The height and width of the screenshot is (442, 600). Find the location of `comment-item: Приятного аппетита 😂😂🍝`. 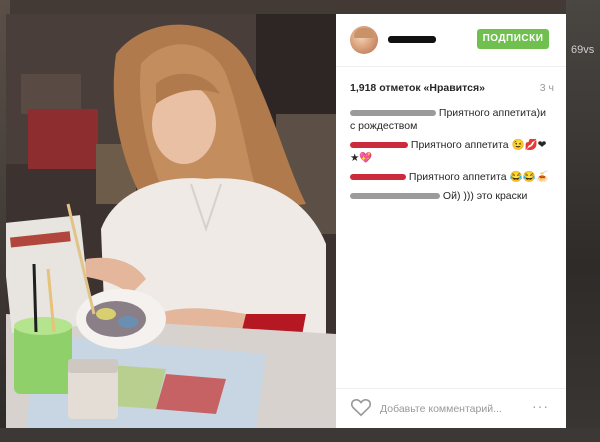

comment-item: Приятного аппетита 😂😂🍝 is located at coordinates (452, 177).